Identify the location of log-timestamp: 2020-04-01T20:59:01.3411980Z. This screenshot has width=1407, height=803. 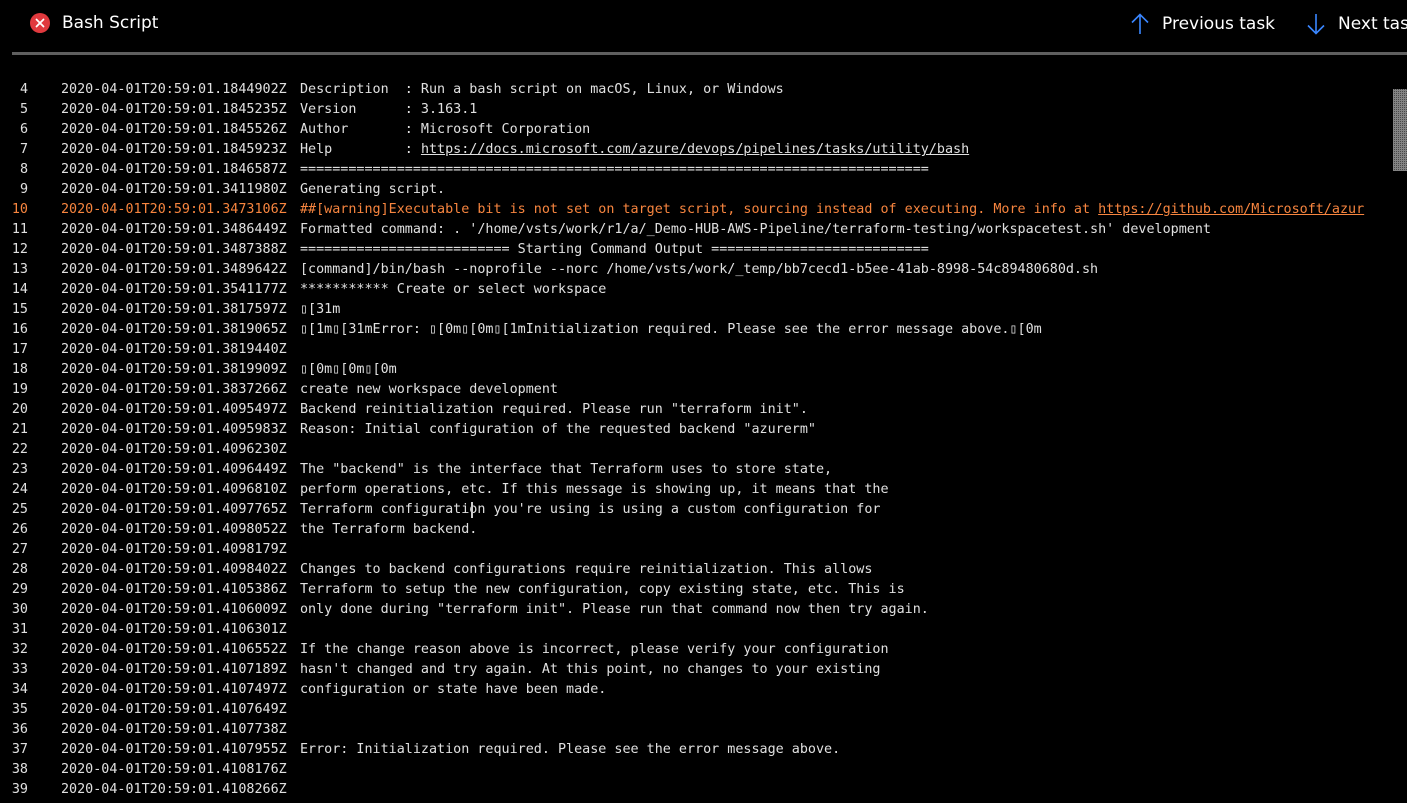
(174, 189).